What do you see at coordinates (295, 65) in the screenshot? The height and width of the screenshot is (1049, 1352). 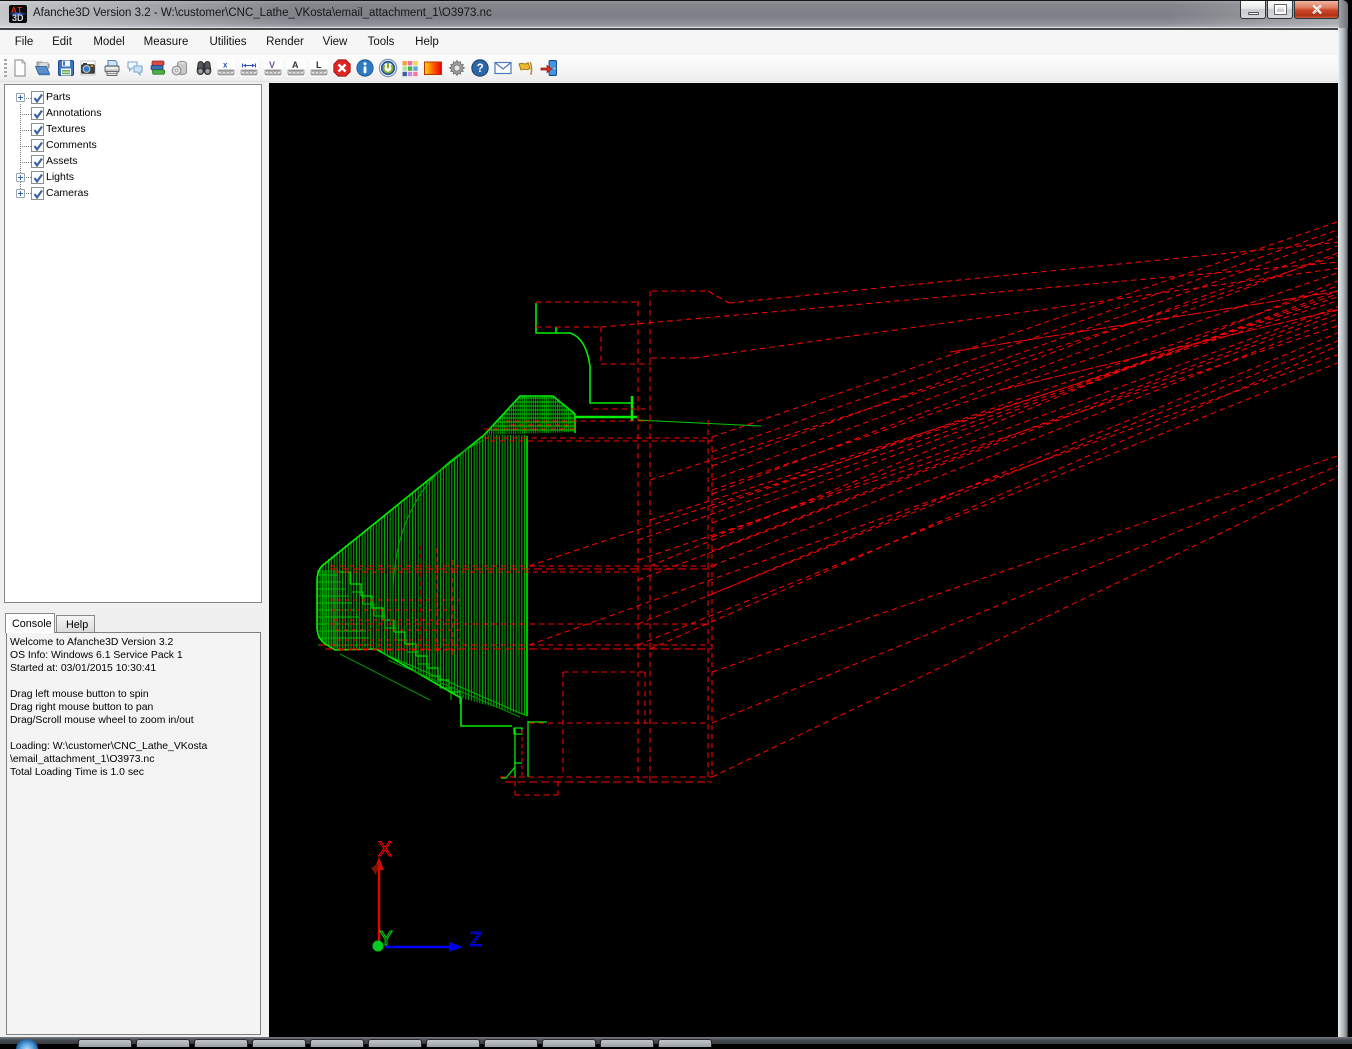 I see `svg-text: A` at bounding box center [295, 65].